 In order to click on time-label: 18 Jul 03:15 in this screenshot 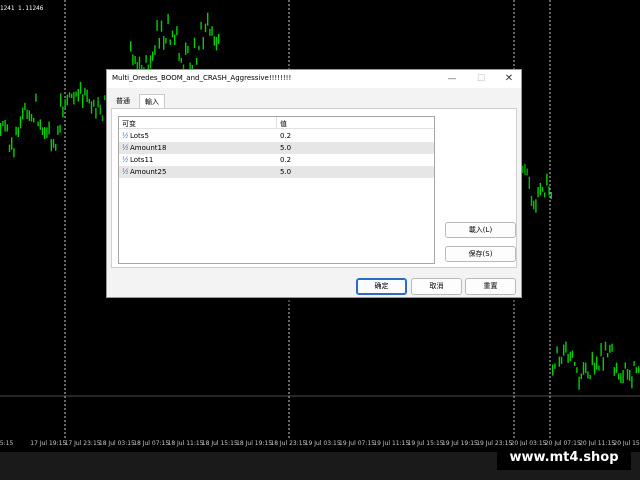, I will do `click(116, 443)`.